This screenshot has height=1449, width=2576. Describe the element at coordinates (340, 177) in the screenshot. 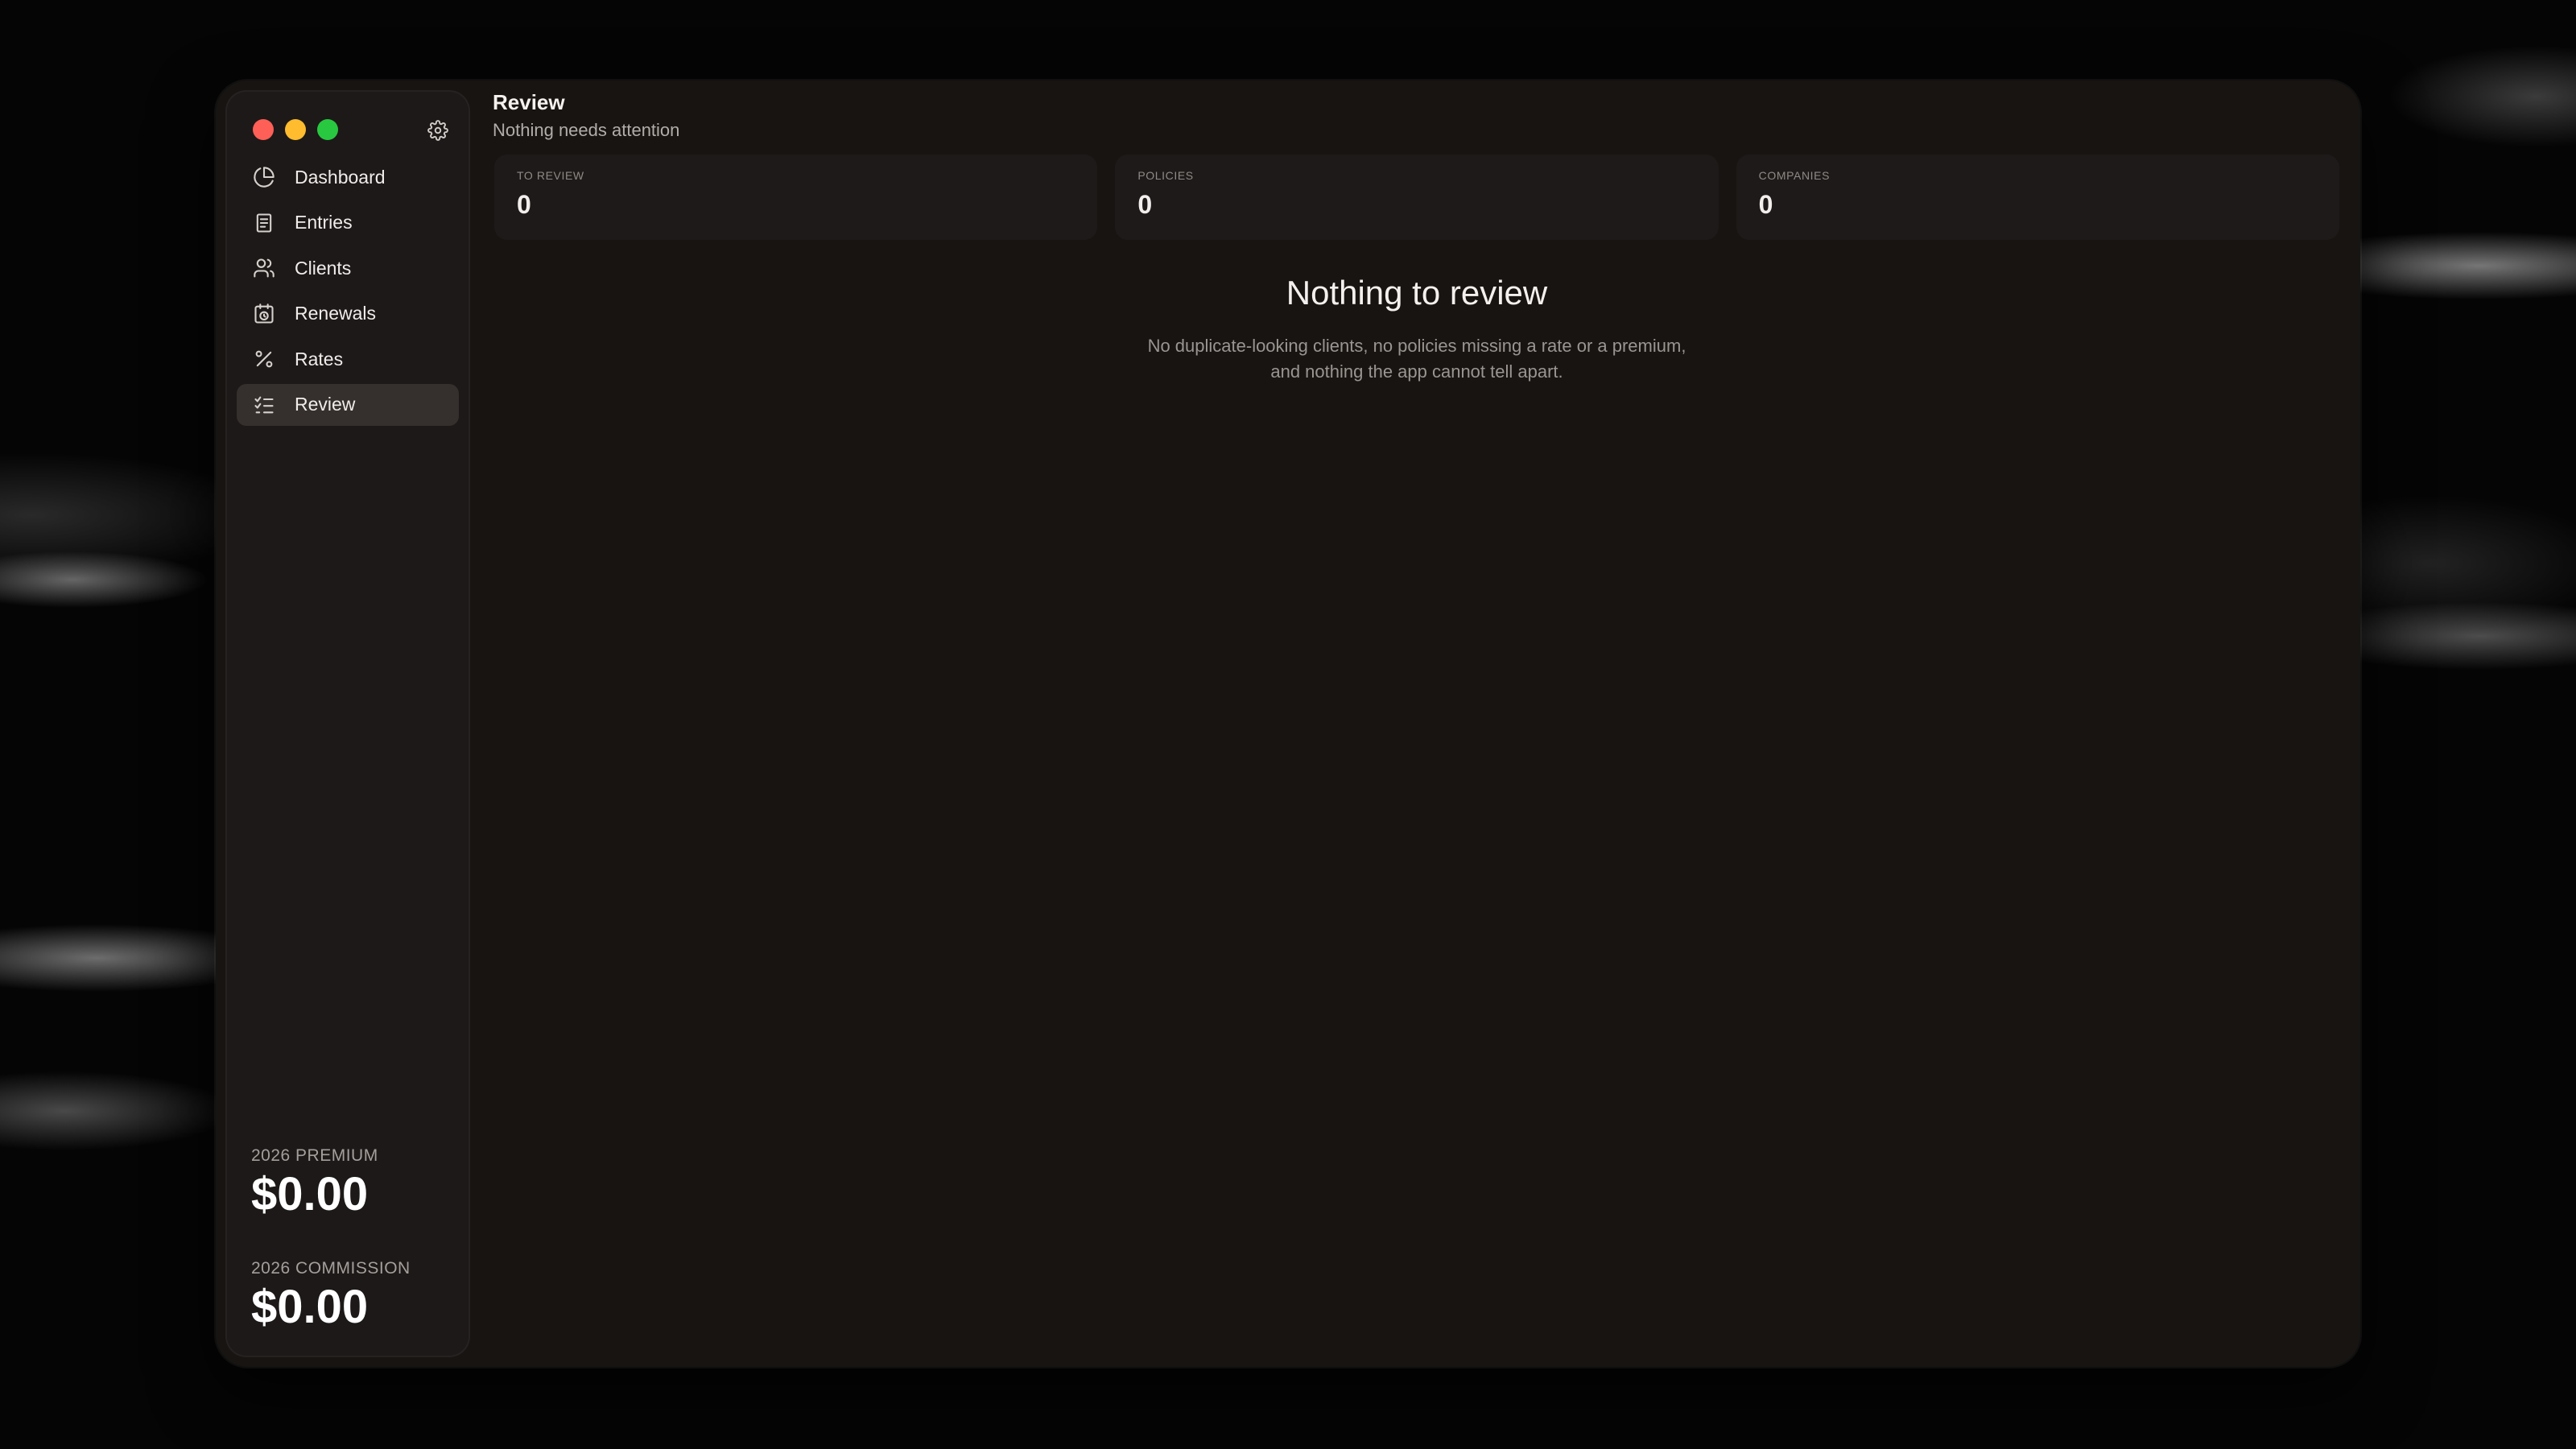

I see `sidebar-item-label: Dashboard` at that location.